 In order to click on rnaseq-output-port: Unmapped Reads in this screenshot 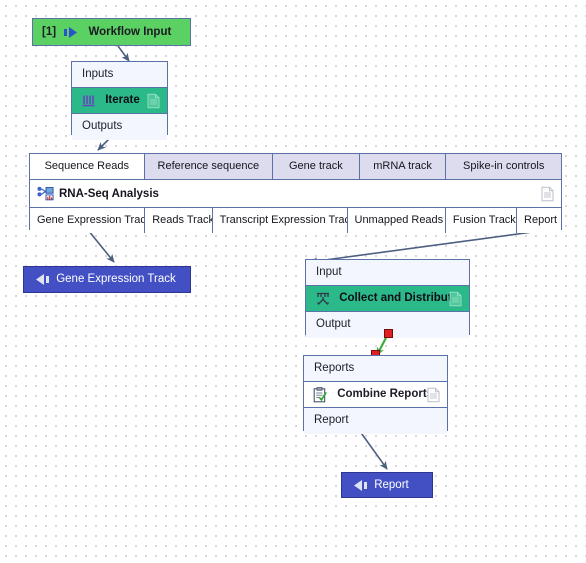, I will do `click(396, 220)`.